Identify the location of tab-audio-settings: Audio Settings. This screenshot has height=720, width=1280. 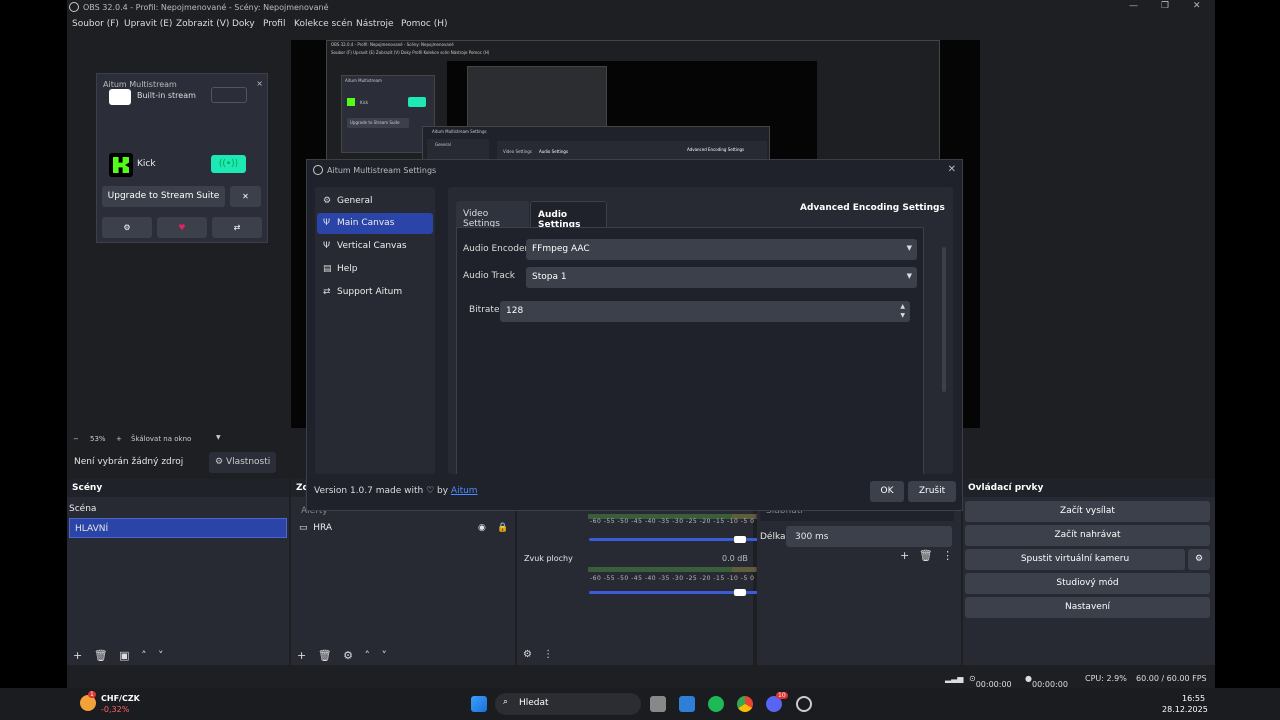
(568, 215).